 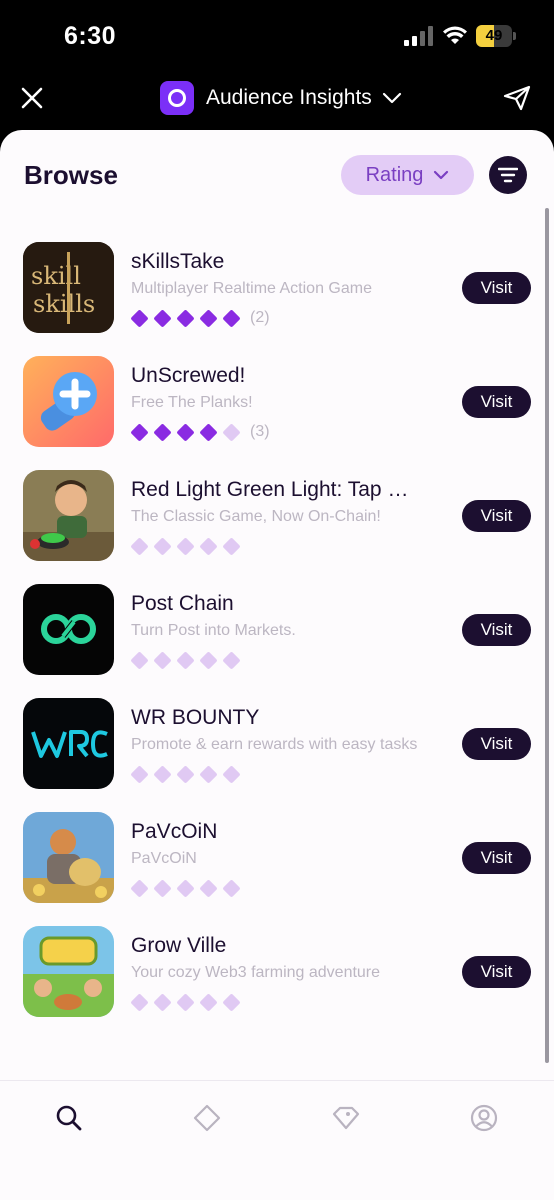 What do you see at coordinates (277, 869) in the screenshot?
I see `list-item: PaVcOiN PaVcOiN Visit` at bounding box center [277, 869].